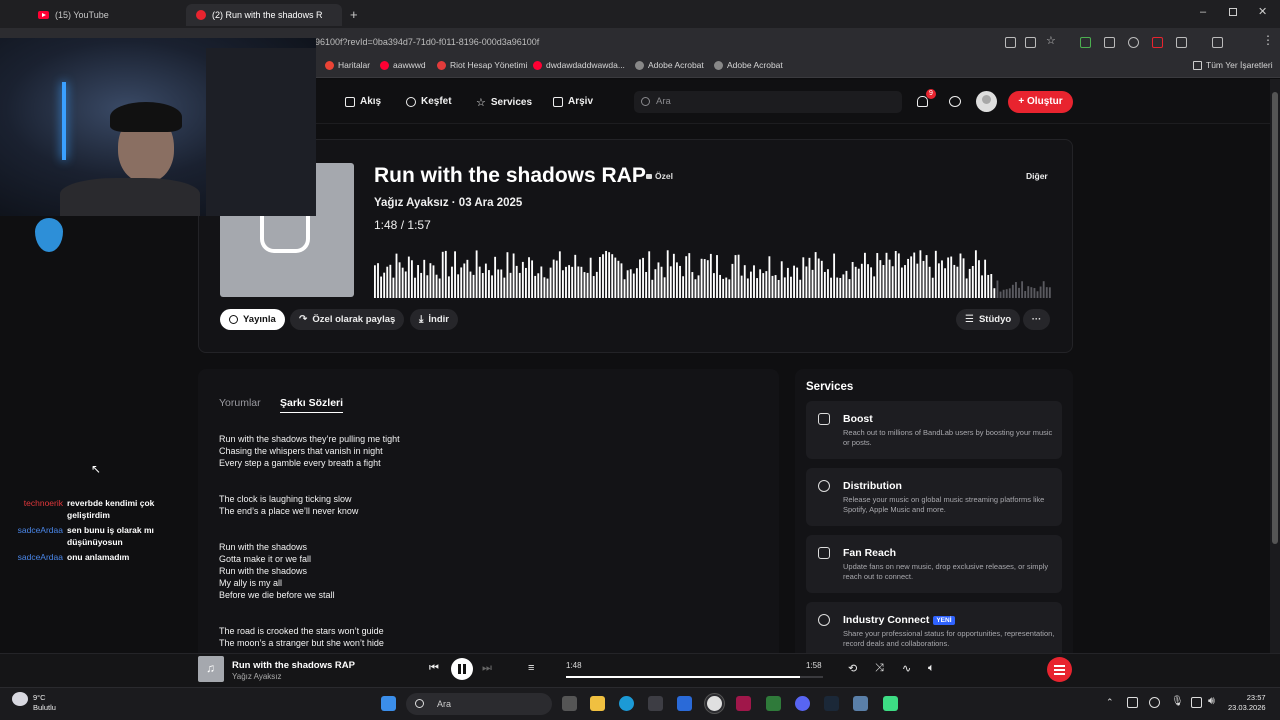 This screenshot has width=1280, height=720. Describe the element at coordinates (879, 668) in the screenshot. I see `shuffle-icon: ⤨` at that location.